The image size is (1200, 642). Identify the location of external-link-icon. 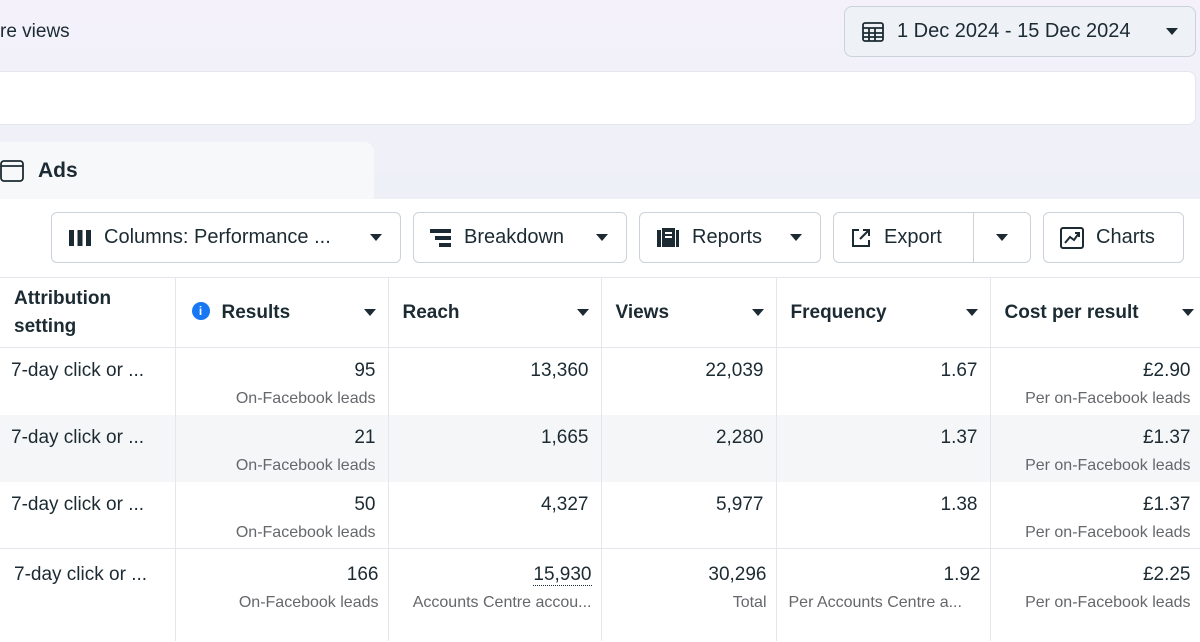
(861, 237).